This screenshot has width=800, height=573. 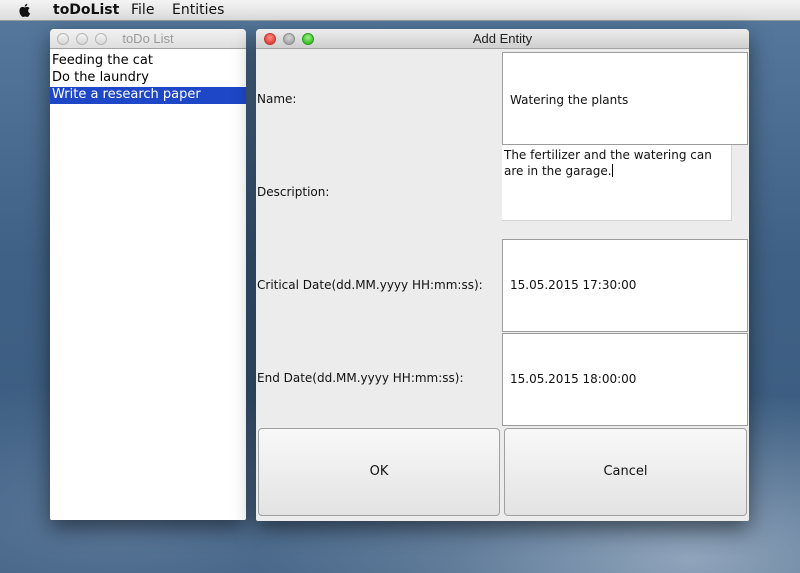 I want to click on name-label: Name:, so click(x=277, y=99).